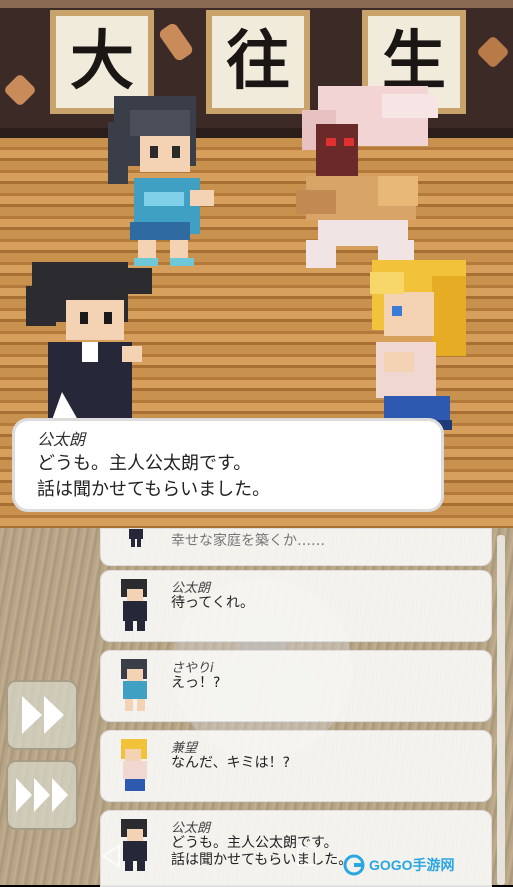  What do you see at coordinates (61, 439) in the screenshot?
I see `dialog-speaker: 公太朗` at bounding box center [61, 439].